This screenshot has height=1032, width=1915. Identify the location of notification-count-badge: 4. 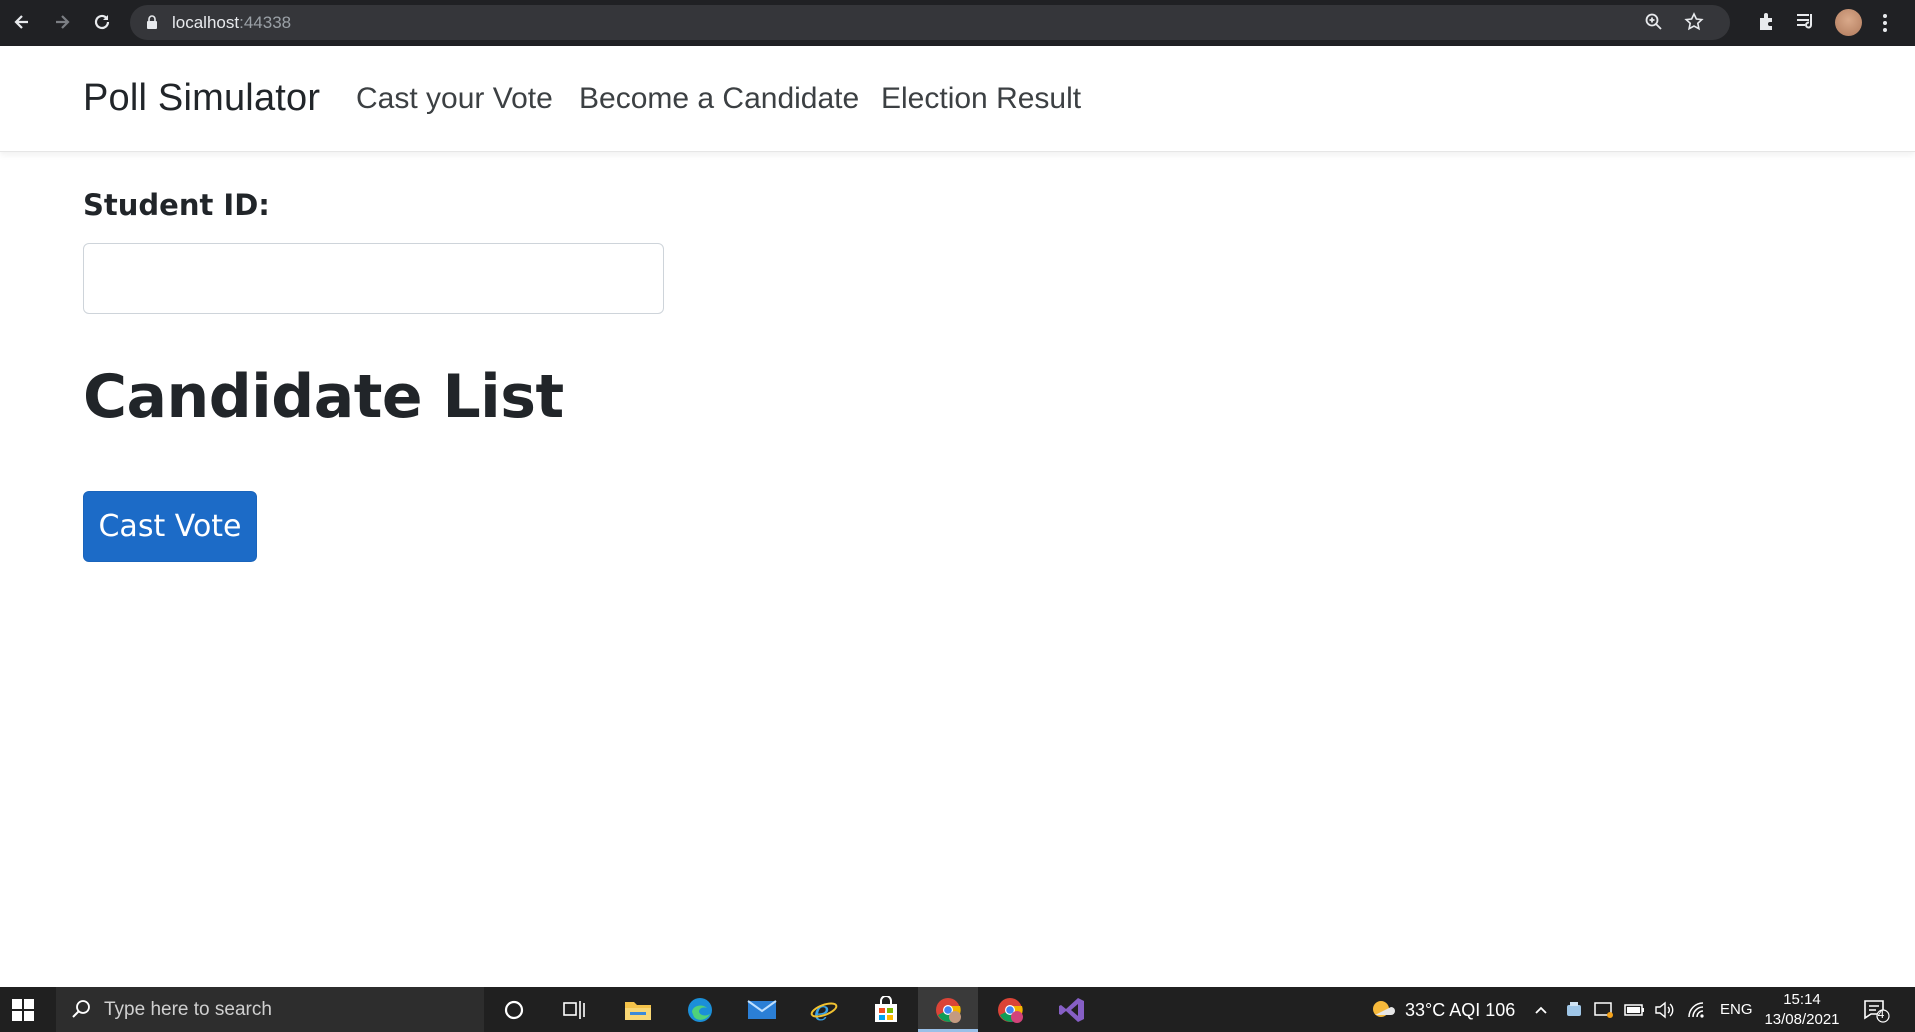
(1881, 1014).